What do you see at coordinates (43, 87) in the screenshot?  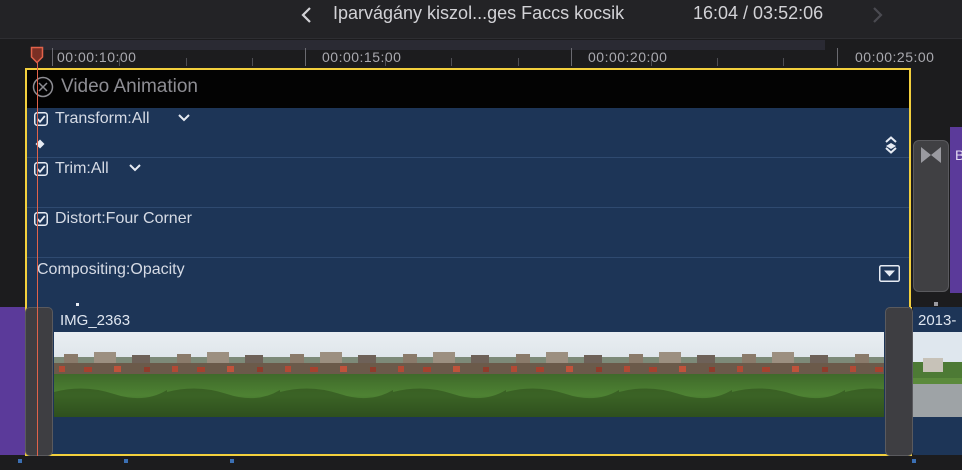 I see `close-icon` at bounding box center [43, 87].